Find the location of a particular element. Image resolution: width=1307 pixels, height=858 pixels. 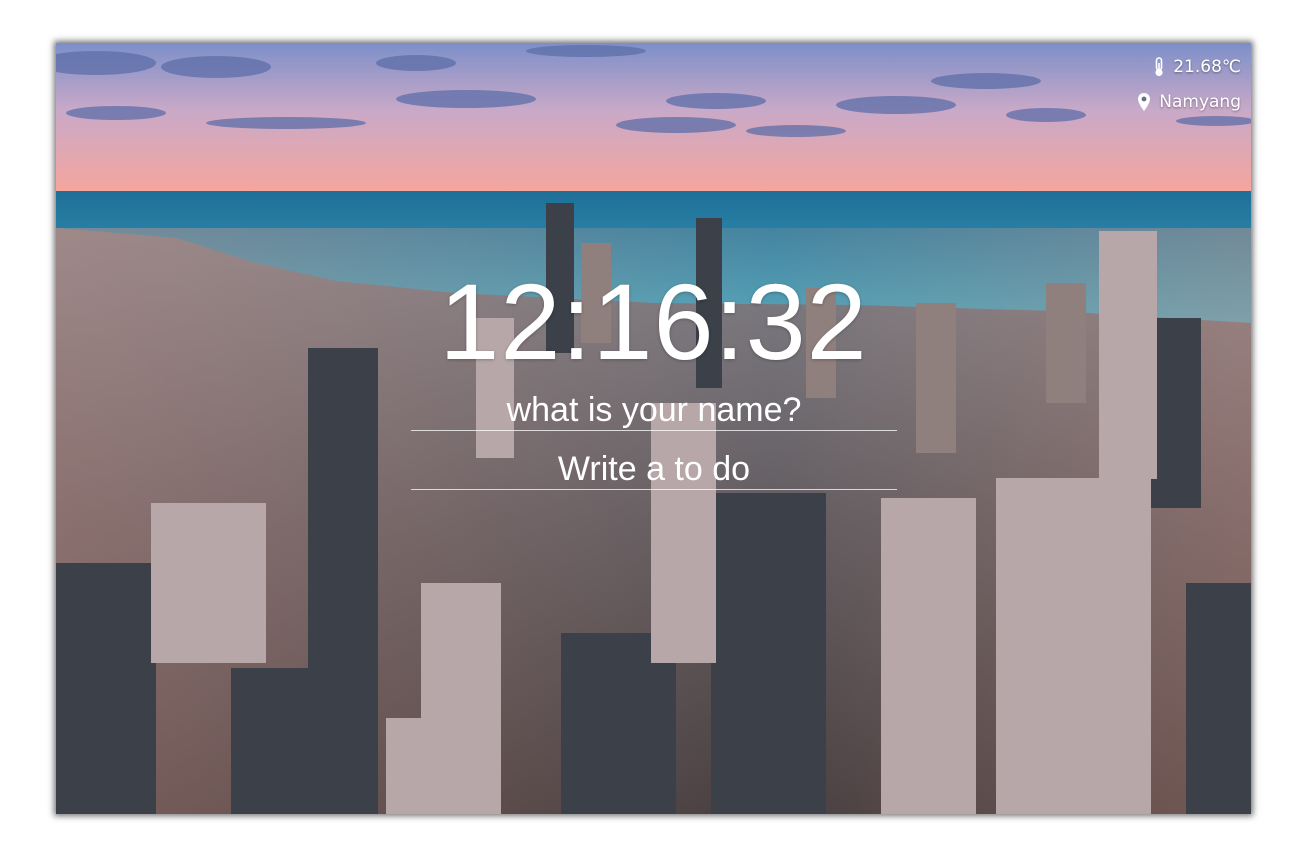

weather-widget: 21.68℃ Namyang is located at coordinates (1189, 90).